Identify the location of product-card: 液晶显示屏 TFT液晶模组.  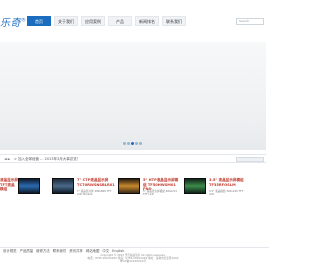
(20, 190).